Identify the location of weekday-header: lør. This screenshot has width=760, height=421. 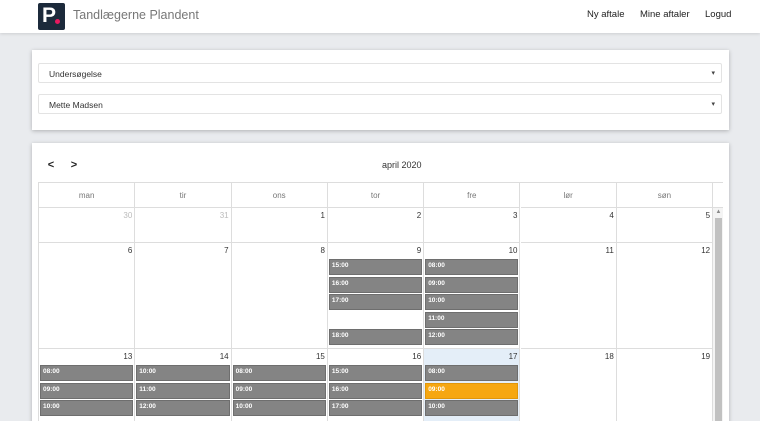
(568, 195).